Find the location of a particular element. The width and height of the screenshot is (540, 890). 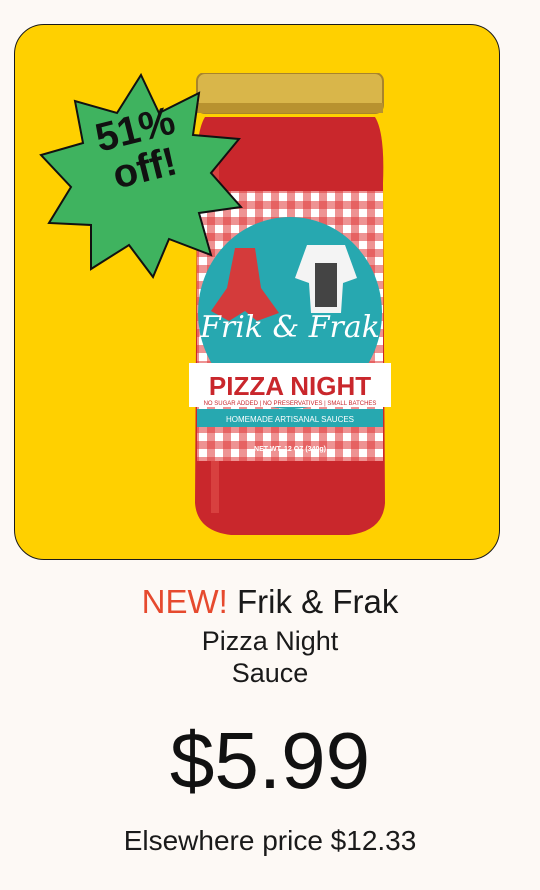

elsewhere-price-label: Elsewhere price is located at coordinates (223, 840).